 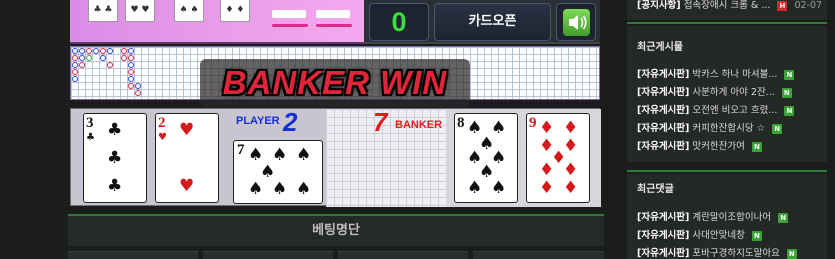 What do you see at coordinates (189, 11) in the screenshot?
I see `tray-card: ♠ ♠` at bounding box center [189, 11].